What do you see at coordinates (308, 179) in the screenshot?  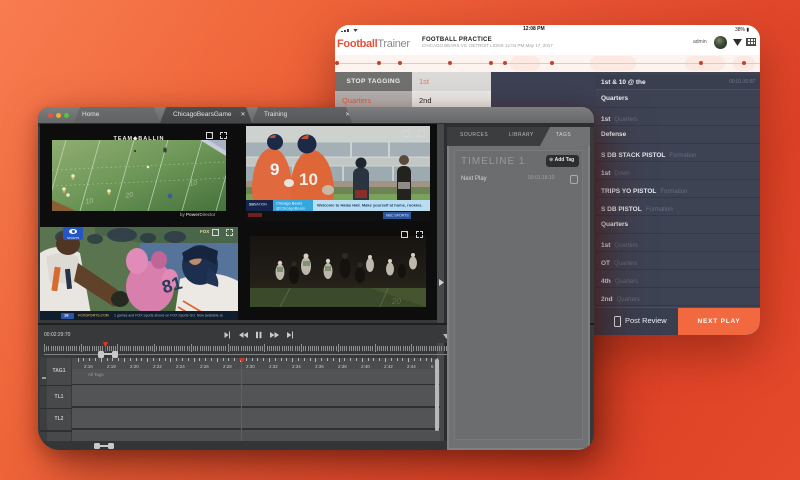 I see `svg-text: 10` at bounding box center [308, 179].